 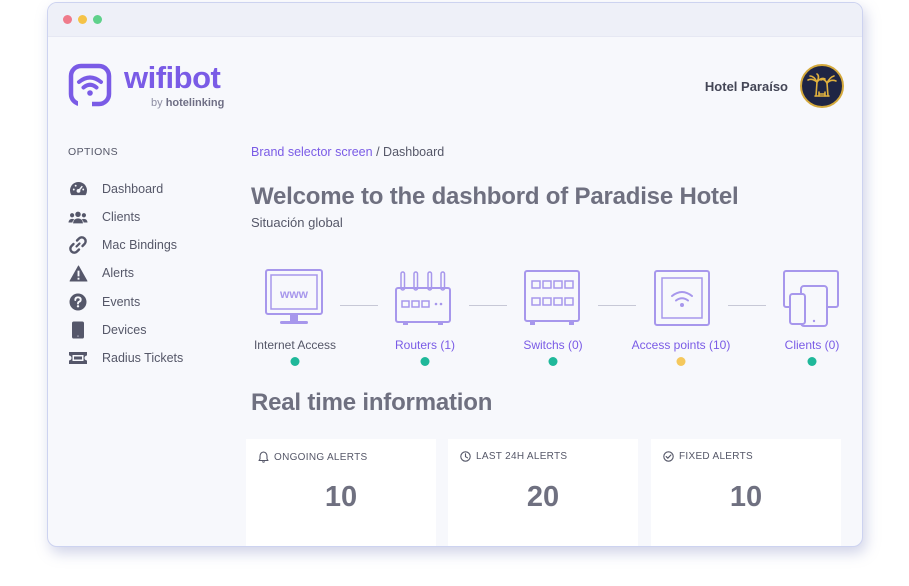 What do you see at coordinates (78, 358) in the screenshot?
I see `ticket-icon` at bounding box center [78, 358].